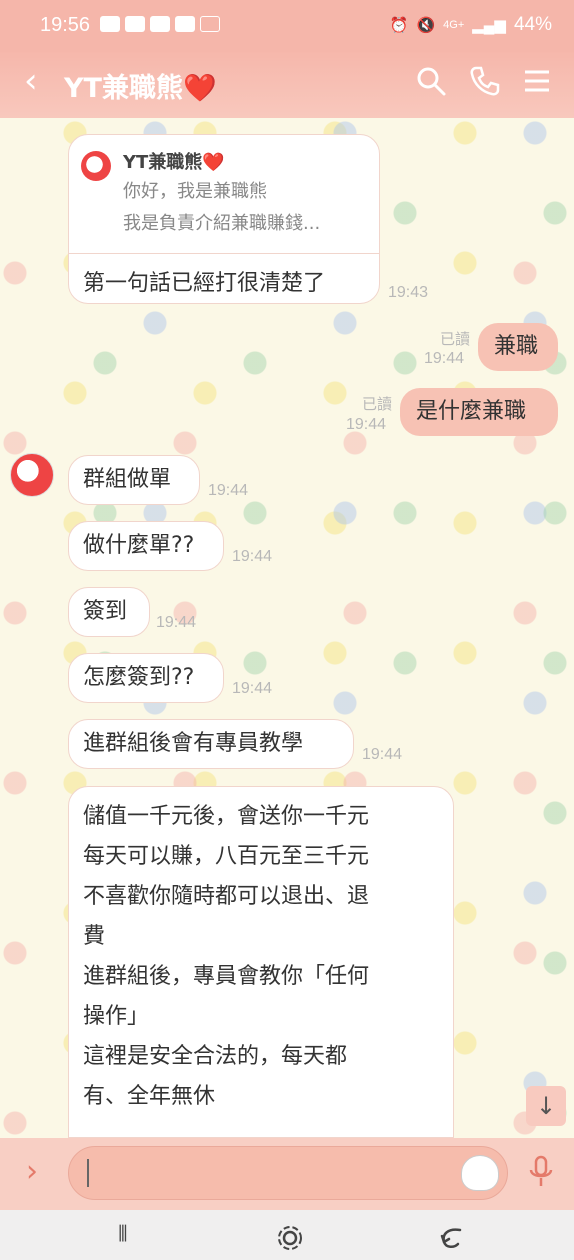 This screenshot has height=1260, width=574. I want to click on message-line: 進群組後，專員會教你「任何, so click(226, 976).